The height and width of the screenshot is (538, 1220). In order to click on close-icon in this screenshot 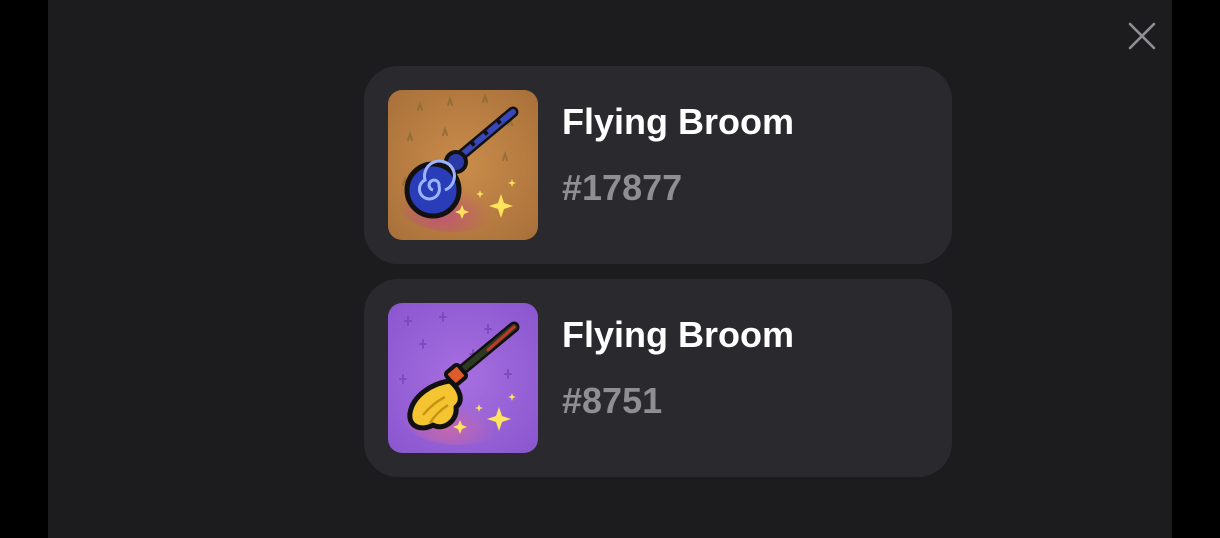, I will do `click(1142, 36)`.